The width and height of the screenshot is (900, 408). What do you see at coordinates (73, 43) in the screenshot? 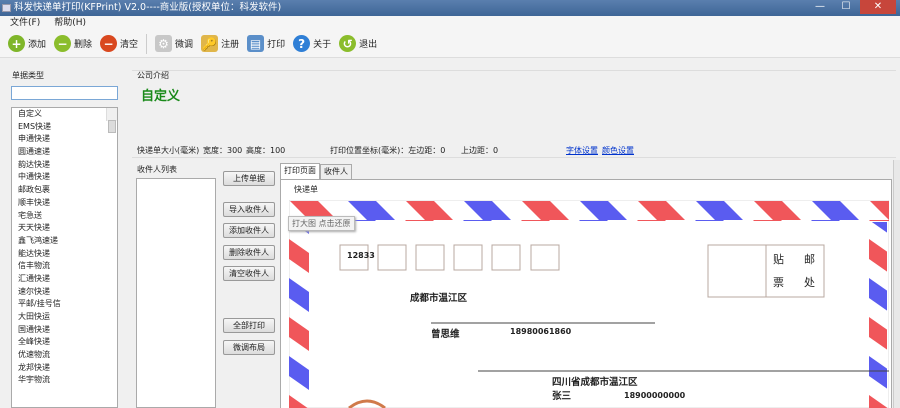
I see `toolbar-remove-button: − 删除` at bounding box center [73, 43].